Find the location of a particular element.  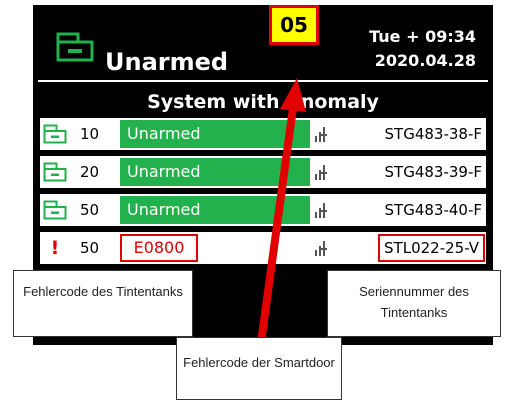

tank-error-code: E0800 is located at coordinates (159, 248).